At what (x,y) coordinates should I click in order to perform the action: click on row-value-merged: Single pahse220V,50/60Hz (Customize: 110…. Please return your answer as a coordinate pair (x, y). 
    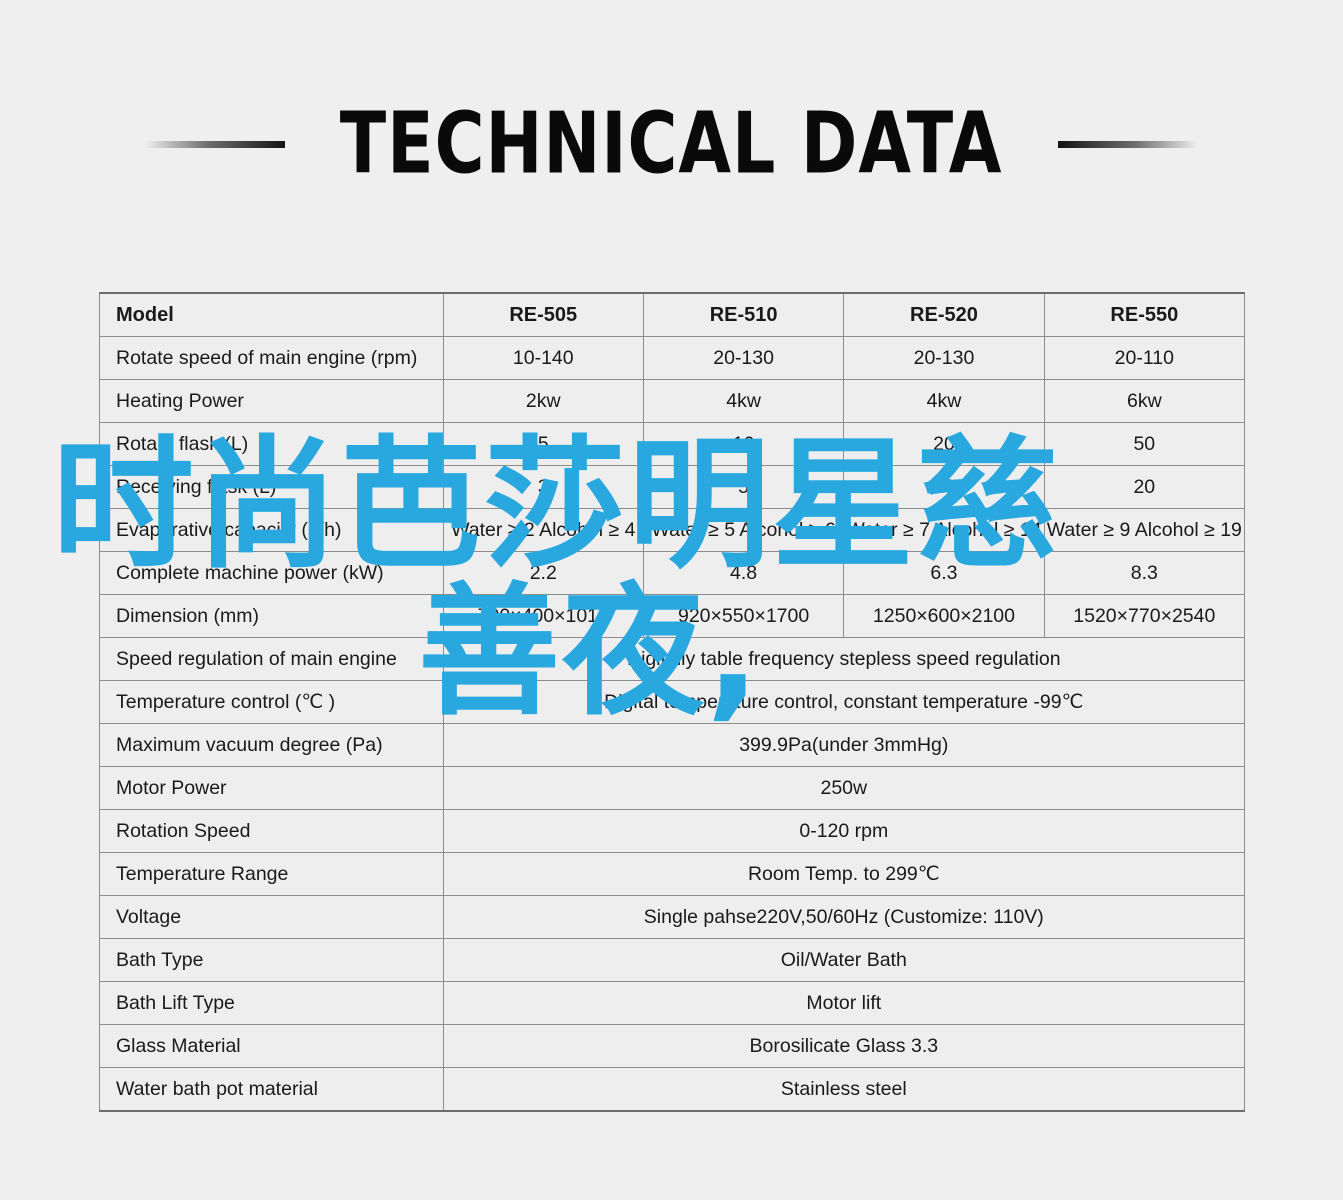
    Looking at the image, I should click on (844, 917).